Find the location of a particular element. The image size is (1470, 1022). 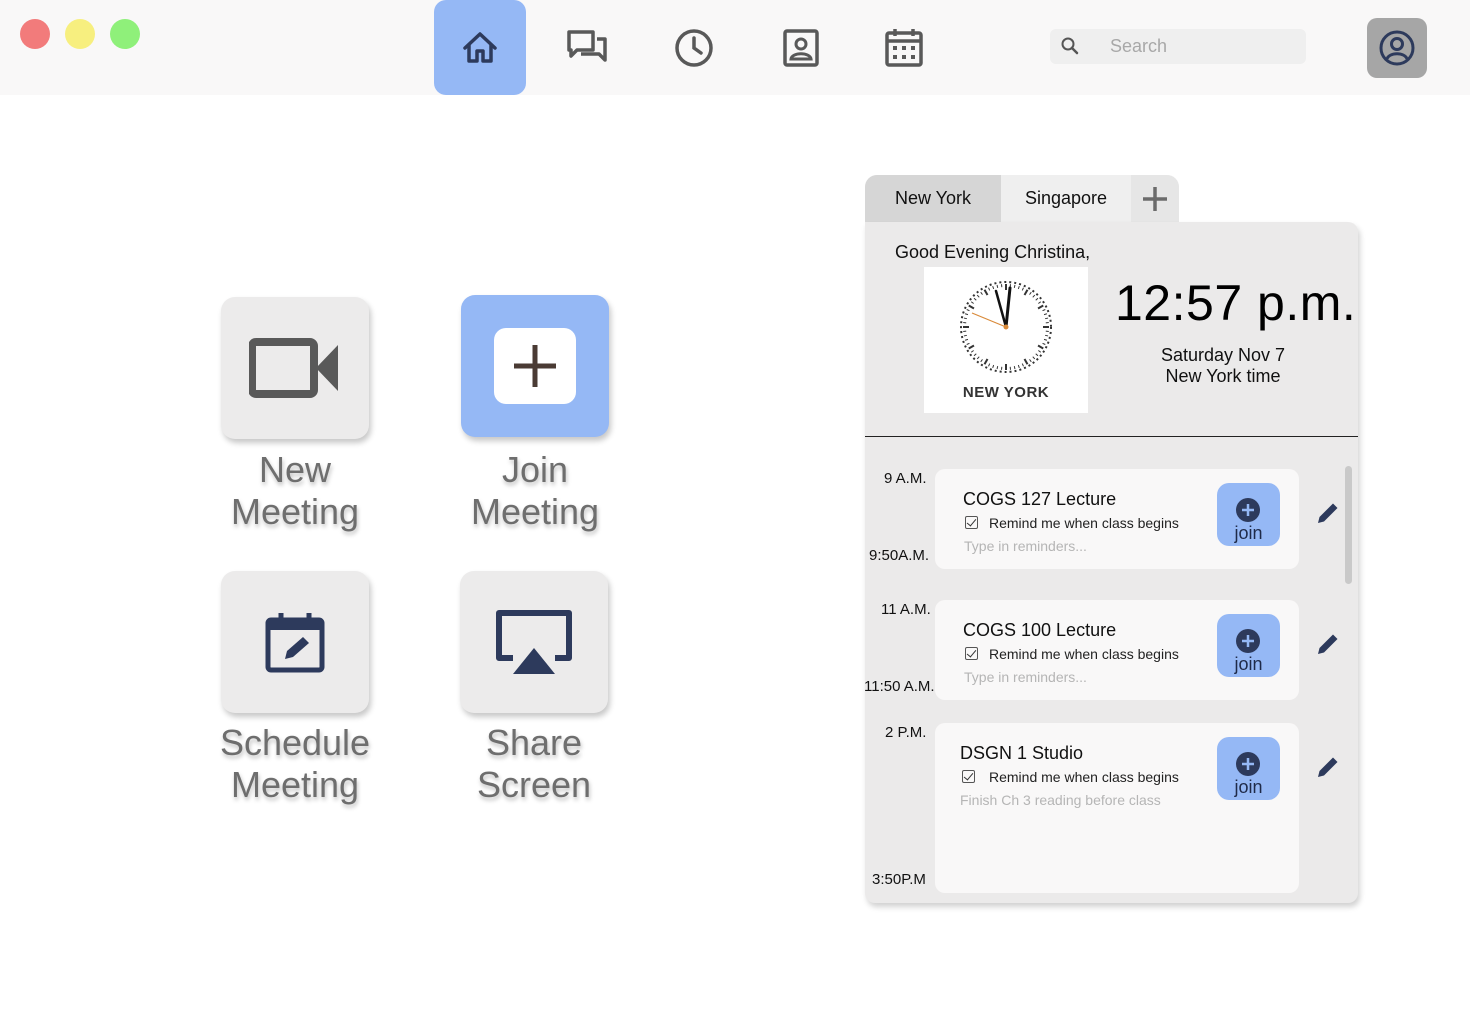

greeting-text: Good Evening Christina, is located at coordinates (993, 252).